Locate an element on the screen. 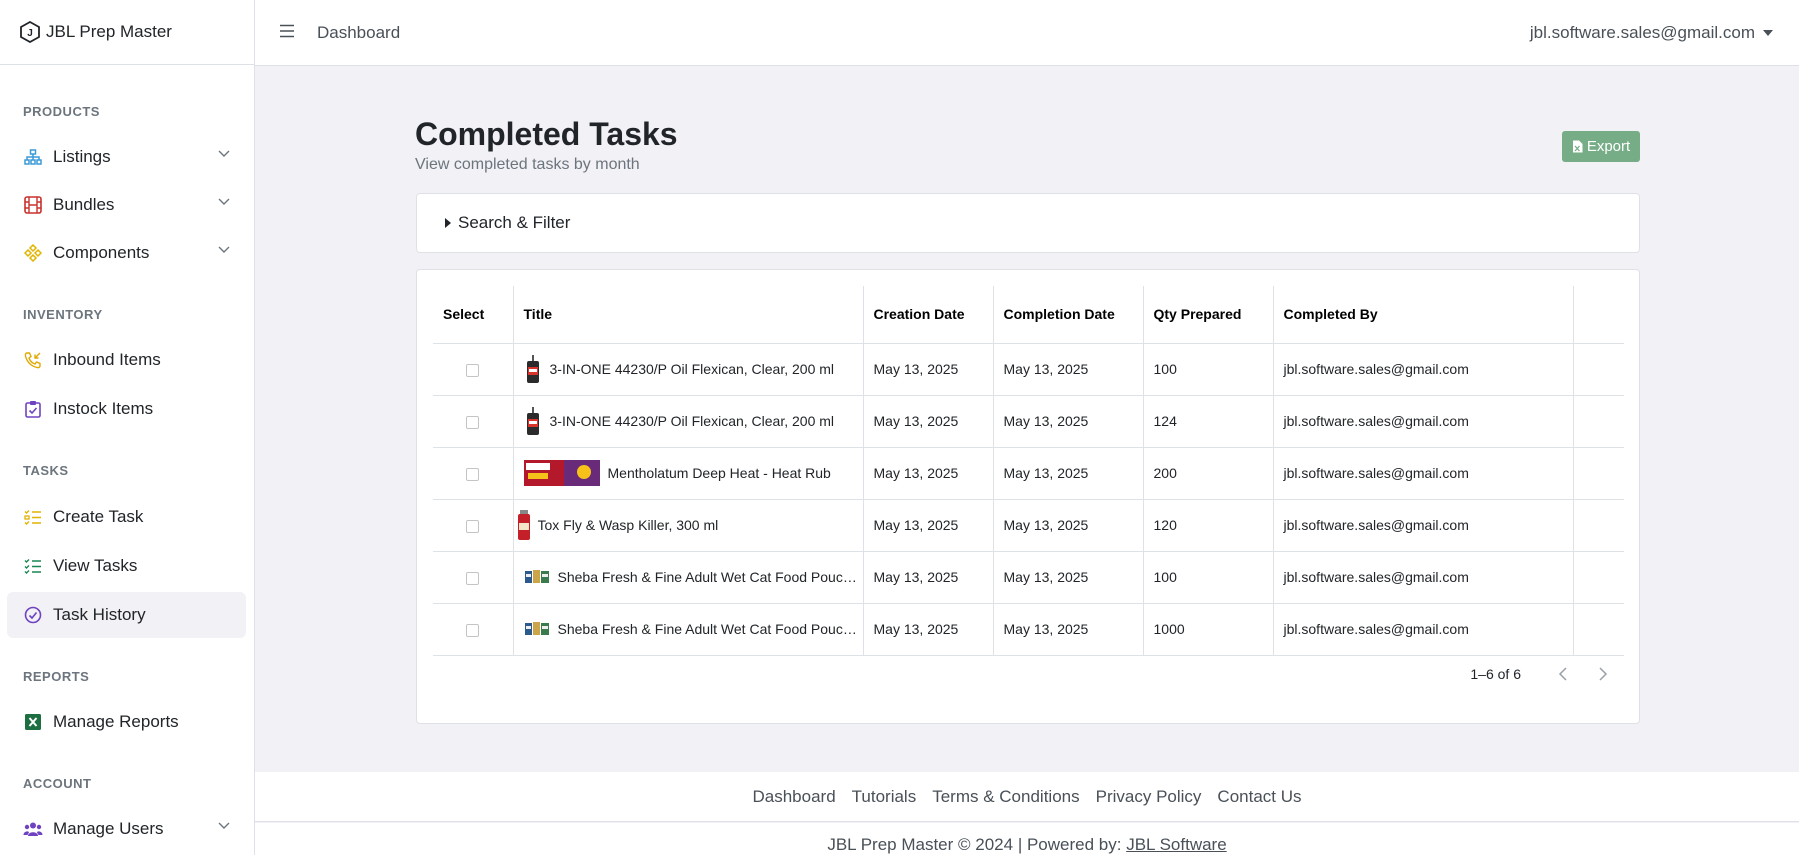 Image resolution: width=1799 pixels, height=855 pixels. footer-link-privacy: Privacy Policy is located at coordinates (1149, 797).